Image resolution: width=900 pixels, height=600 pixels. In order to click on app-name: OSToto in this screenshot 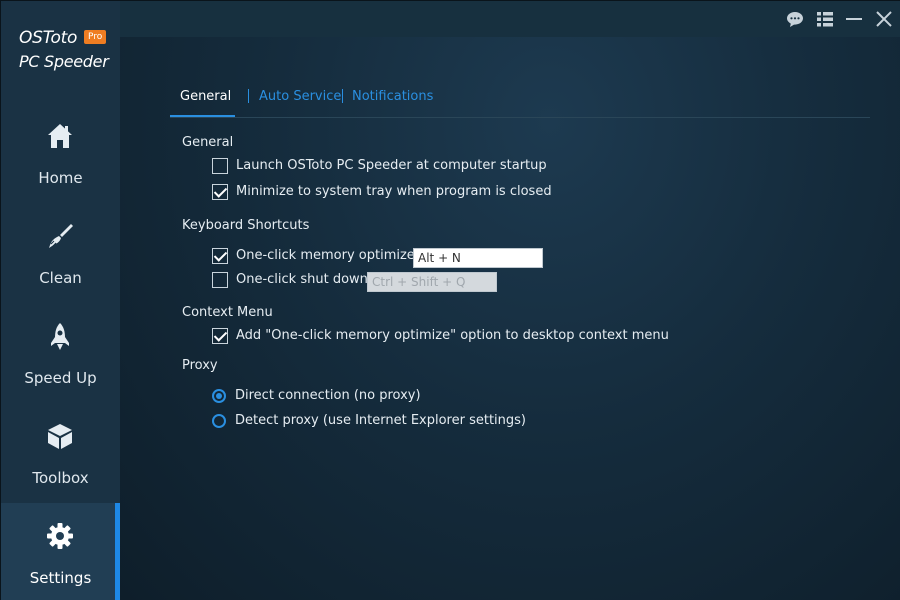, I will do `click(48, 38)`.